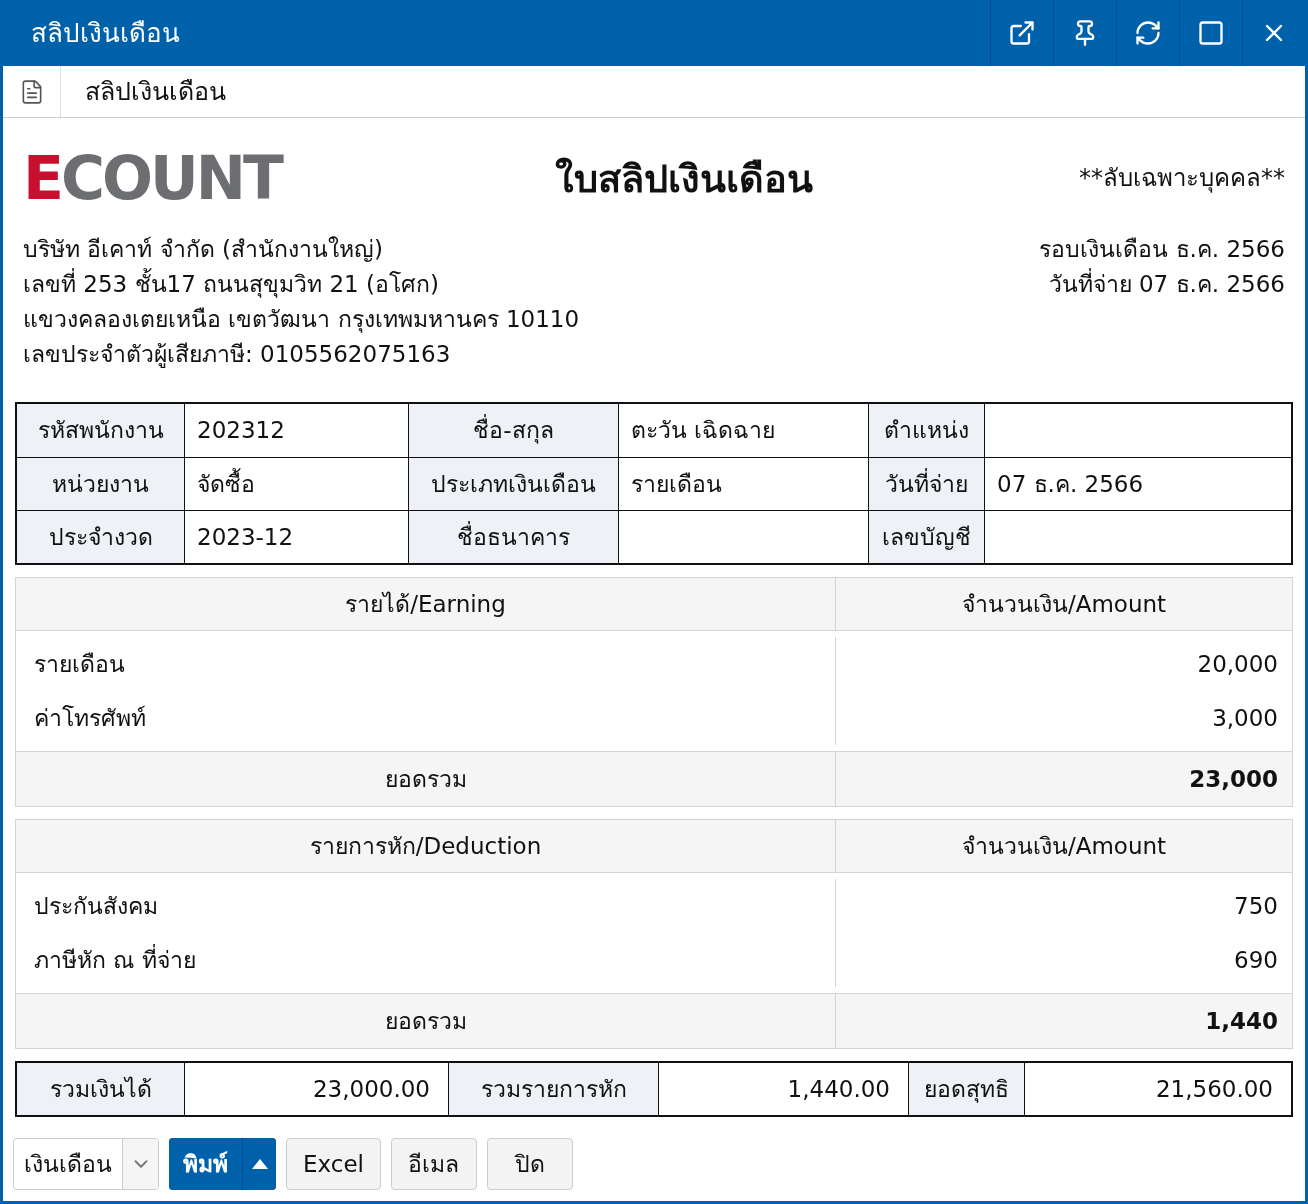  I want to click on action-button: ปิด, so click(529, 1164).